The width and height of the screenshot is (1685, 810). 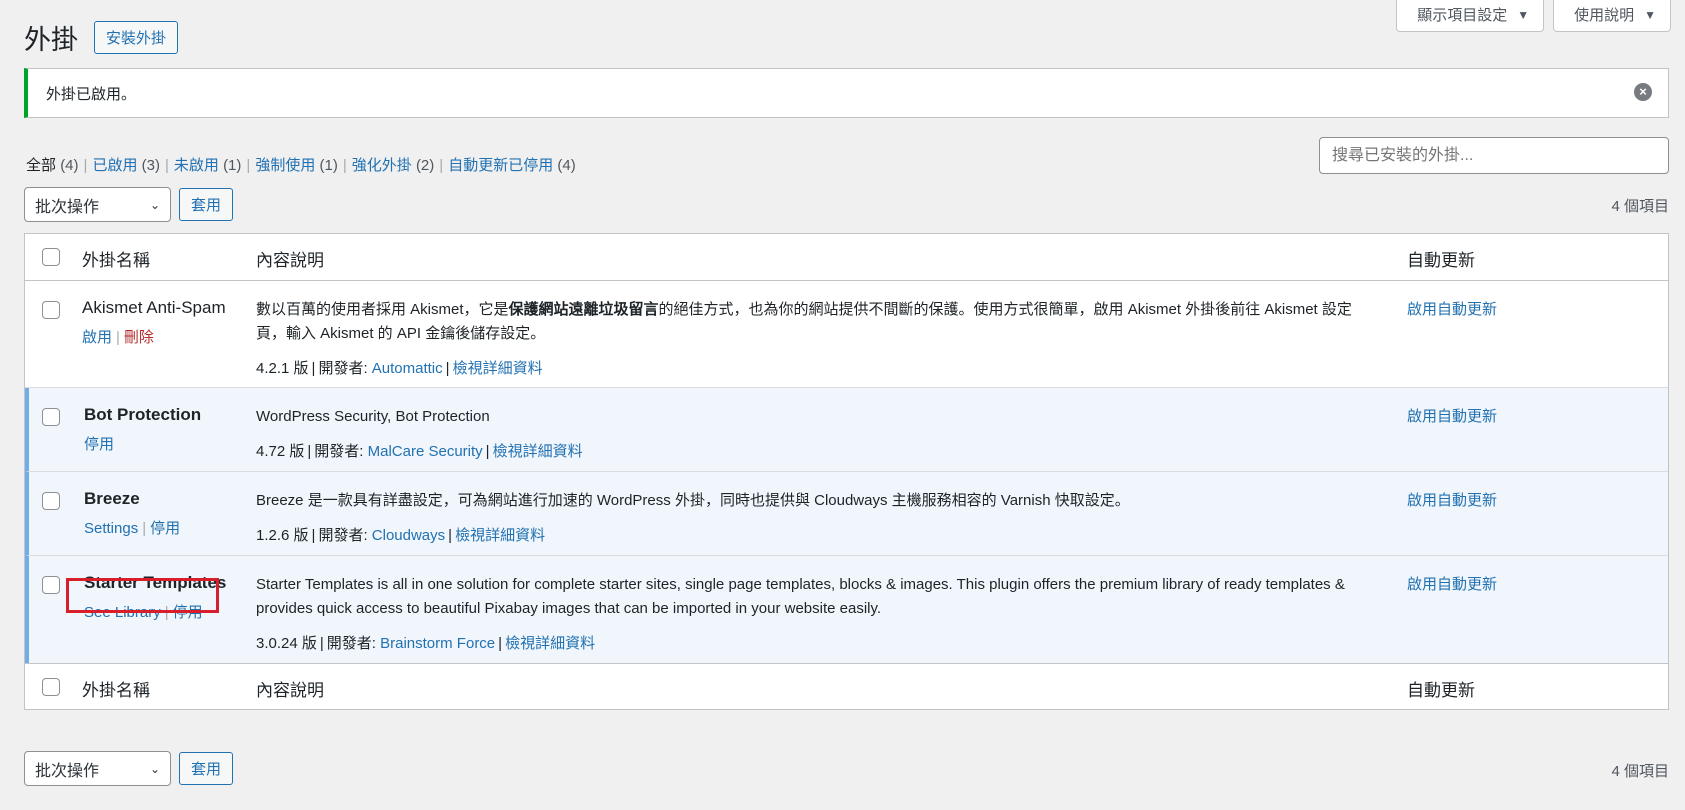 I want to click on row-actions: See Library | 停用, so click(x=143, y=612).